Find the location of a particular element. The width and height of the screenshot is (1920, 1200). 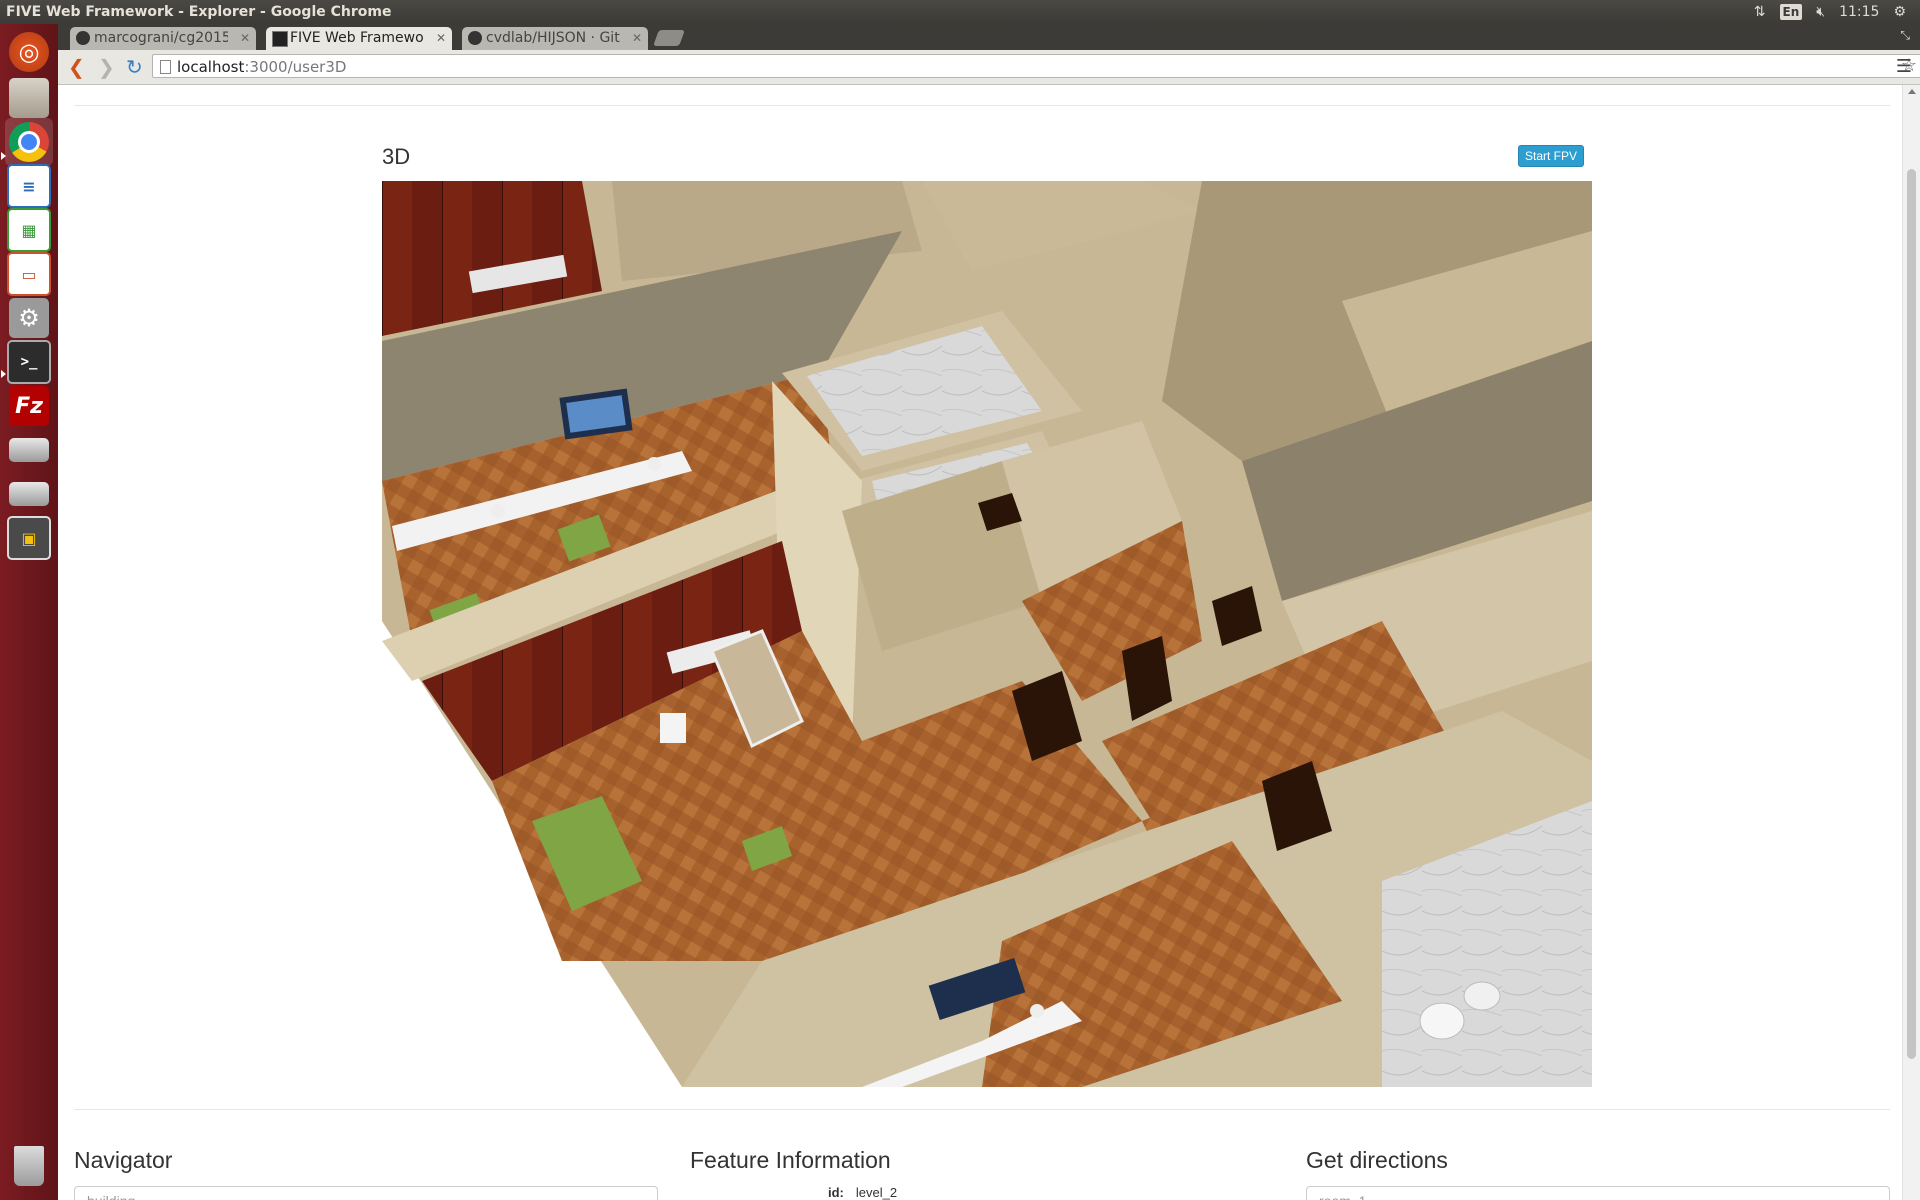

dash-home-button: ◎ is located at coordinates (29, 52).